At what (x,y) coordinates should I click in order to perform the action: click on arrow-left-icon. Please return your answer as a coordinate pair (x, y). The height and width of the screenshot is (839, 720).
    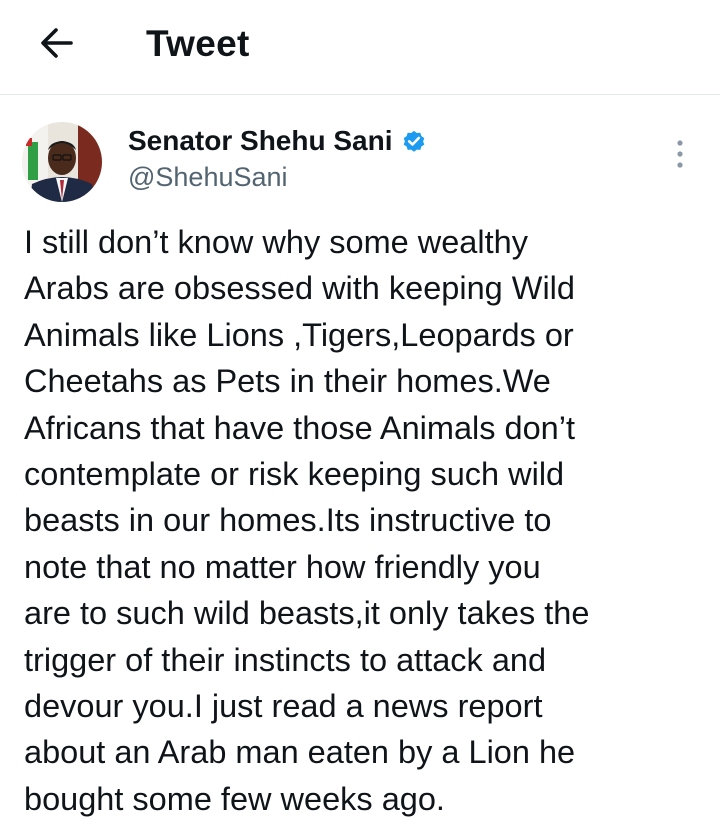
    Looking at the image, I should click on (57, 43).